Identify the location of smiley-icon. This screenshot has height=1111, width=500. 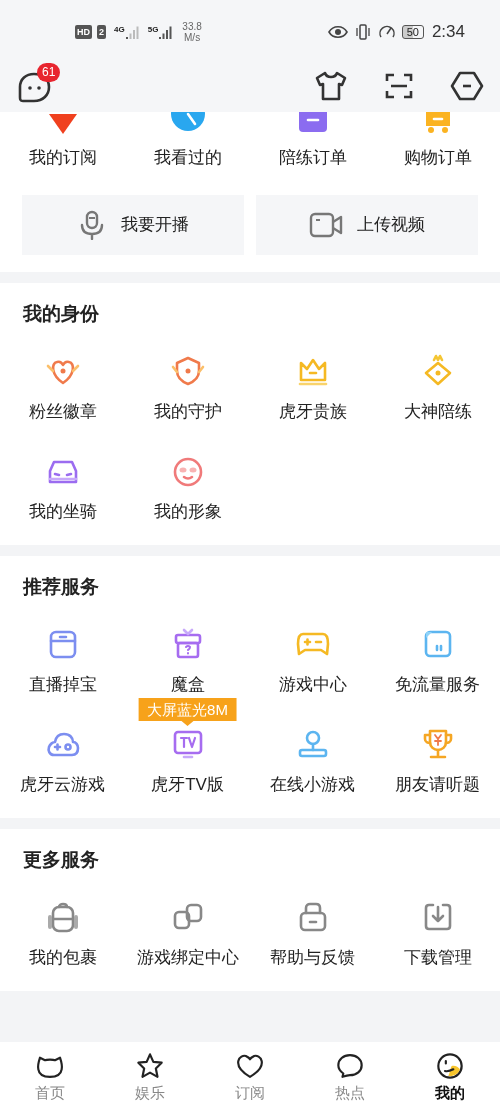
(450, 1066).